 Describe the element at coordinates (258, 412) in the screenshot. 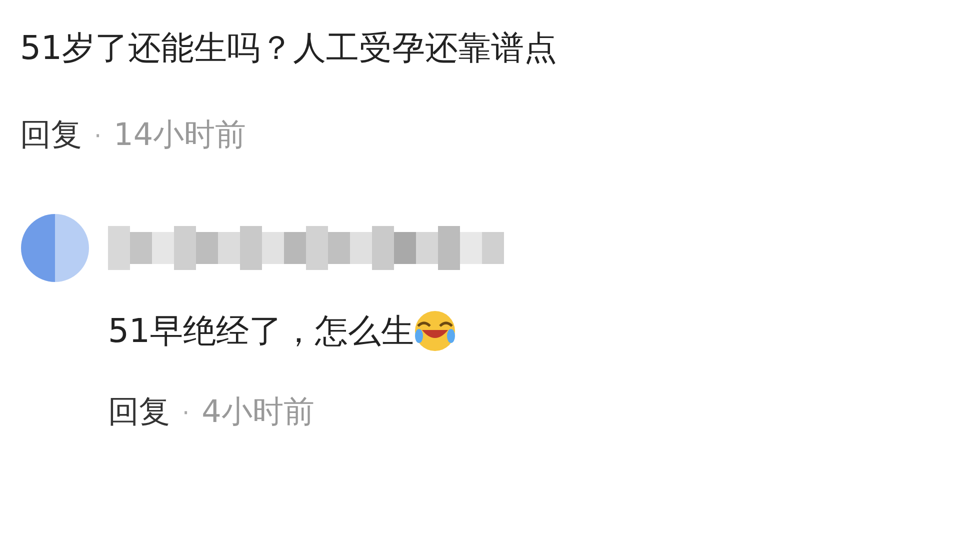

I see `timestamp: 4小时前` at that location.